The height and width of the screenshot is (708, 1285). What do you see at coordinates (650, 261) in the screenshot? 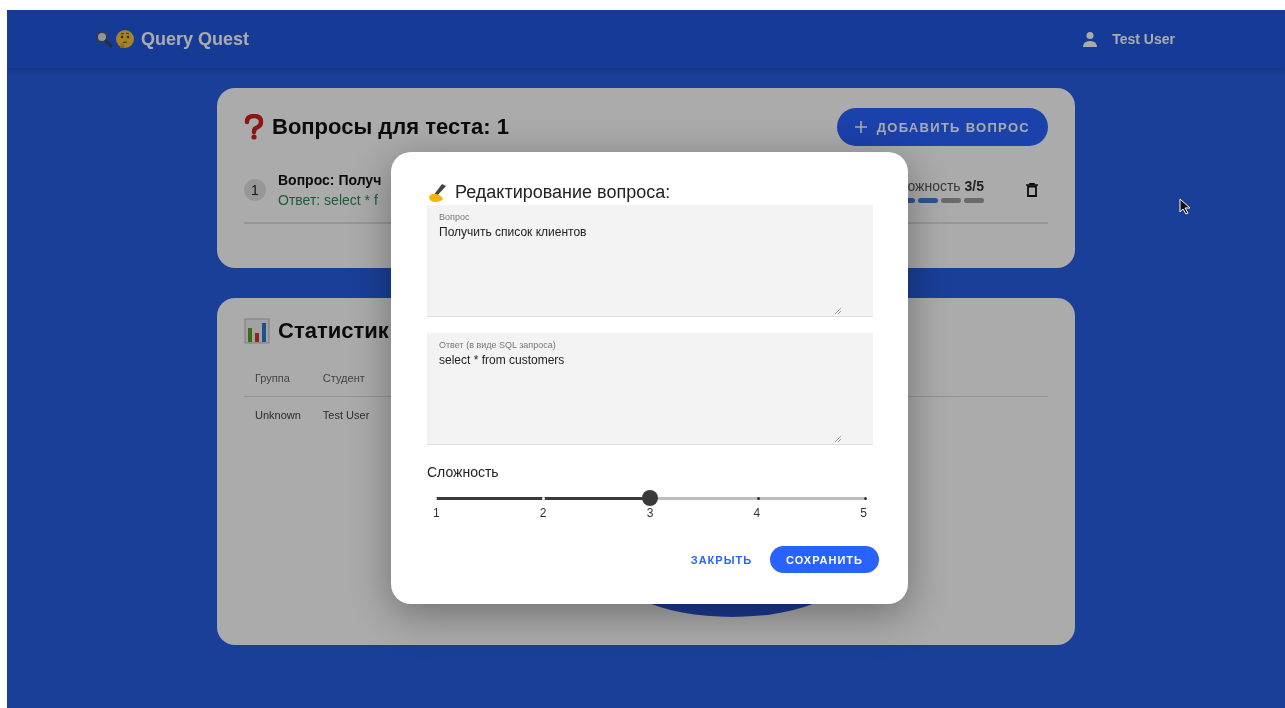
I see `text-area-field: Вопрос Получить список клиентов` at bounding box center [650, 261].